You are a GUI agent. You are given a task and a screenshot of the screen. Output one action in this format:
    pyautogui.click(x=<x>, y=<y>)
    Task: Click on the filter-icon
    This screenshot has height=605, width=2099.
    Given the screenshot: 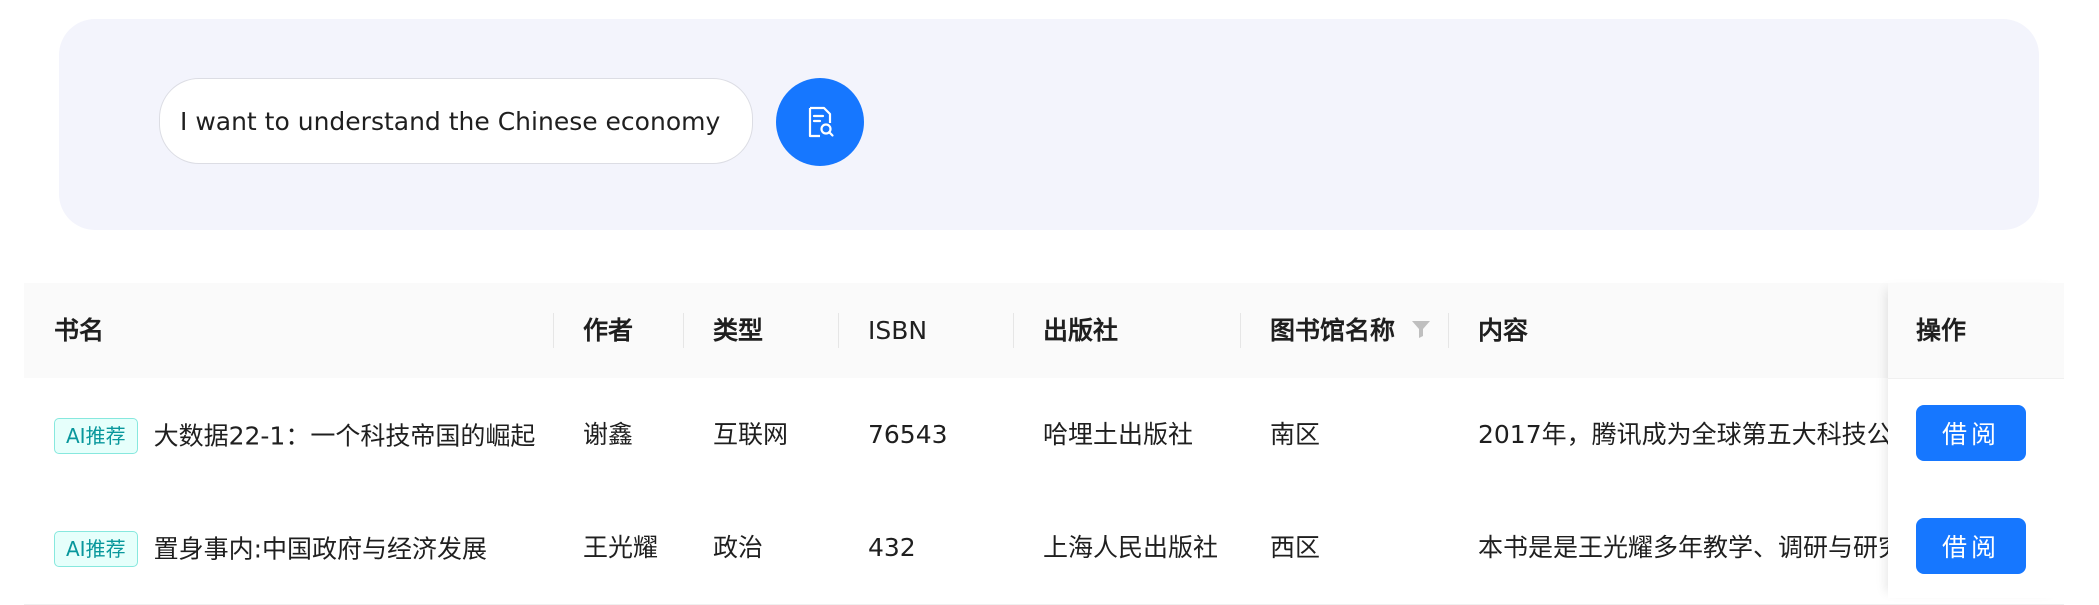 What is the action you would take?
    pyautogui.click(x=1421, y=329)
    